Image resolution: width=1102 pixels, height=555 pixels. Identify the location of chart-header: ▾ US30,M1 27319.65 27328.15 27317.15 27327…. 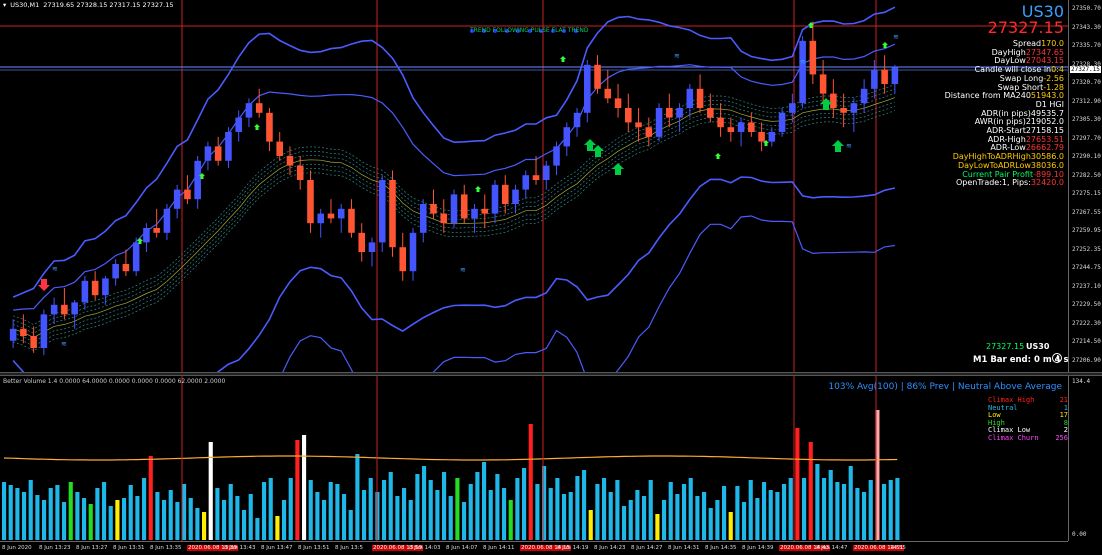
(90, 5).